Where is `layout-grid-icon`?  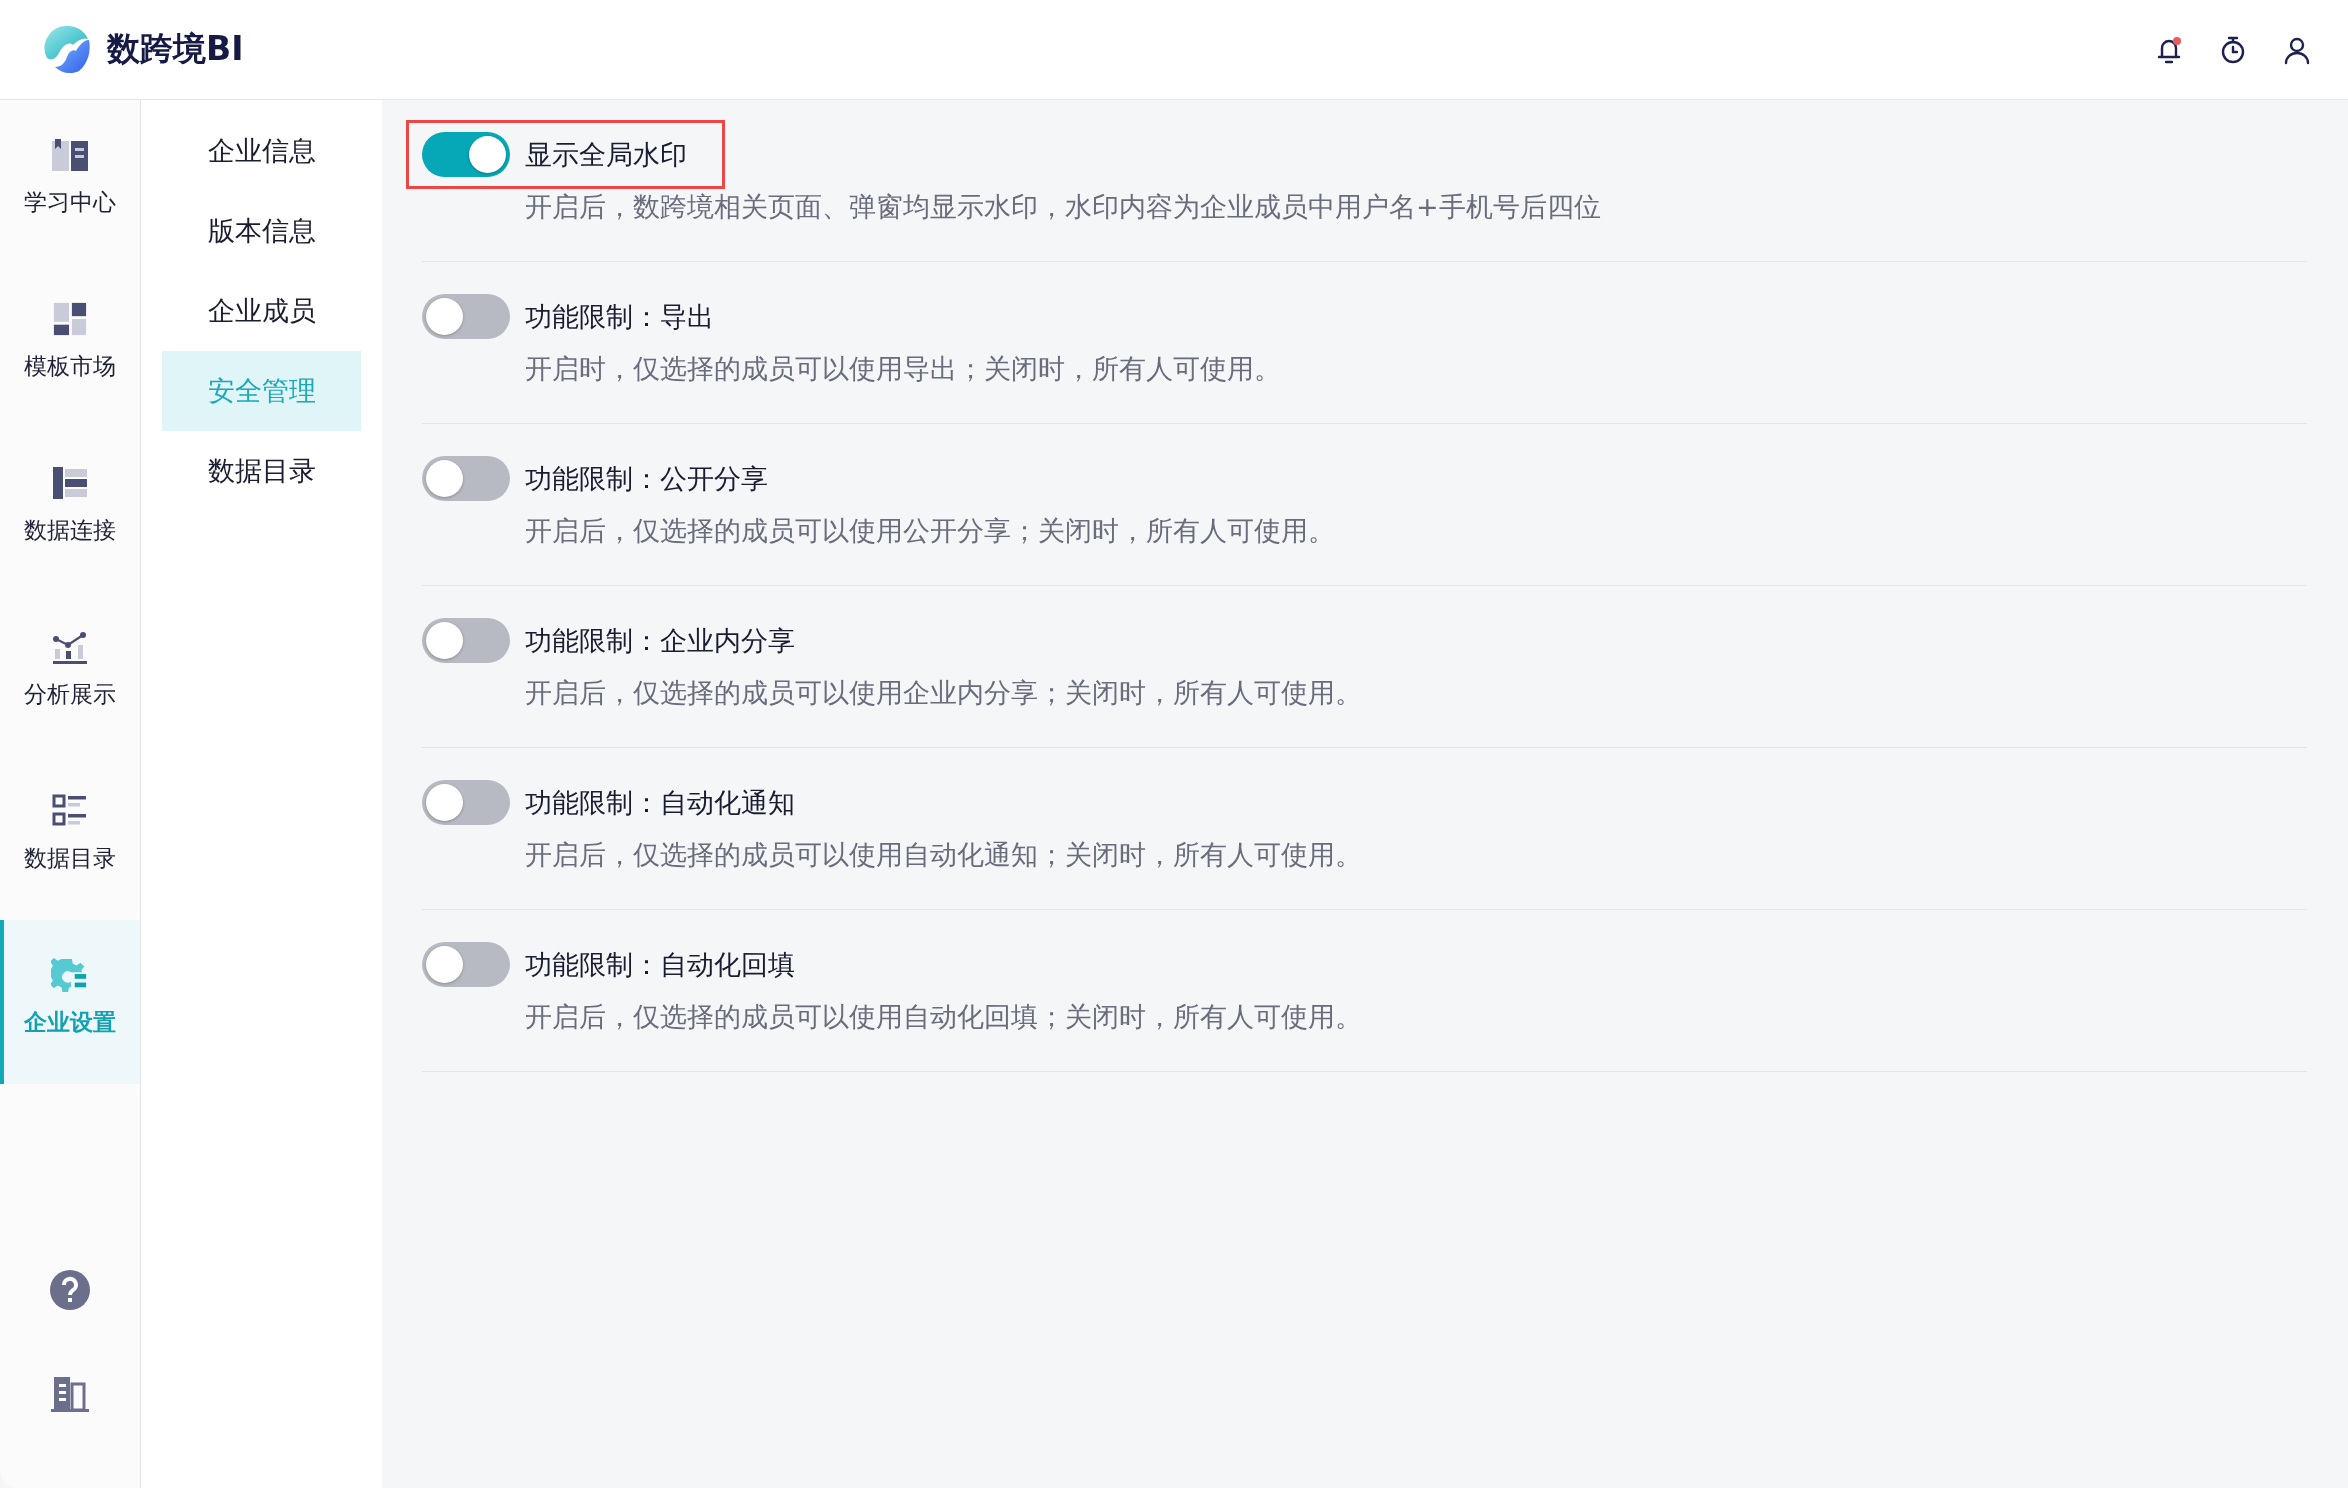
layout-grid-icon is located at coordinates (70, 318).